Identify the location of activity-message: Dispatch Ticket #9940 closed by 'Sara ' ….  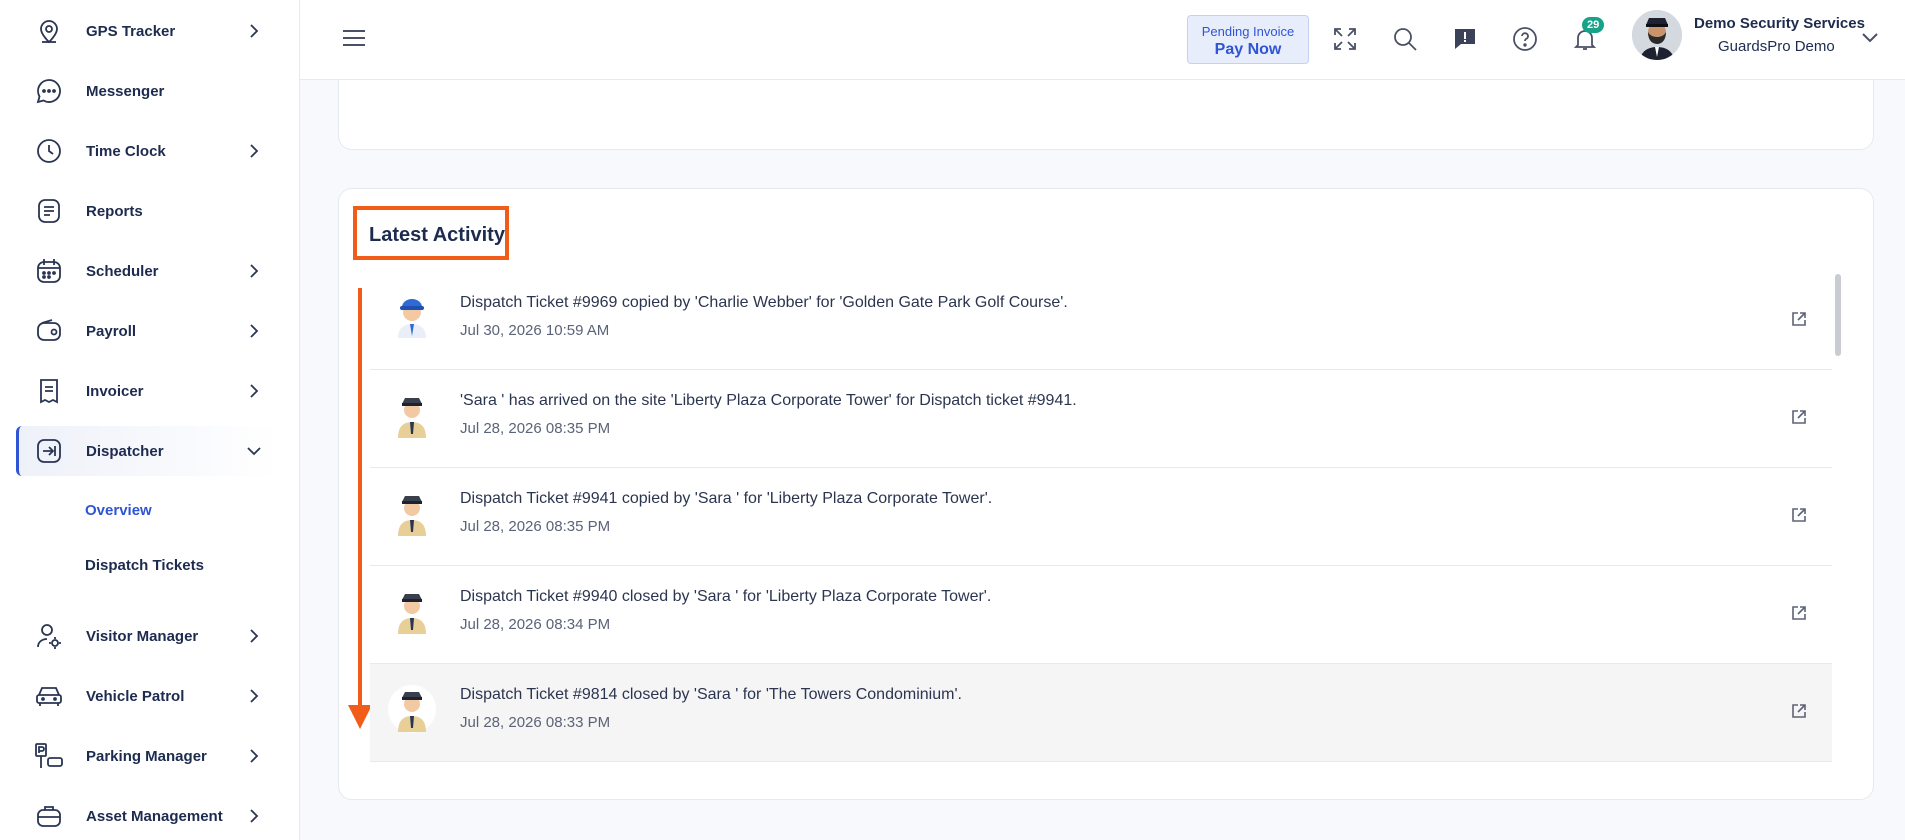
(726, 596).